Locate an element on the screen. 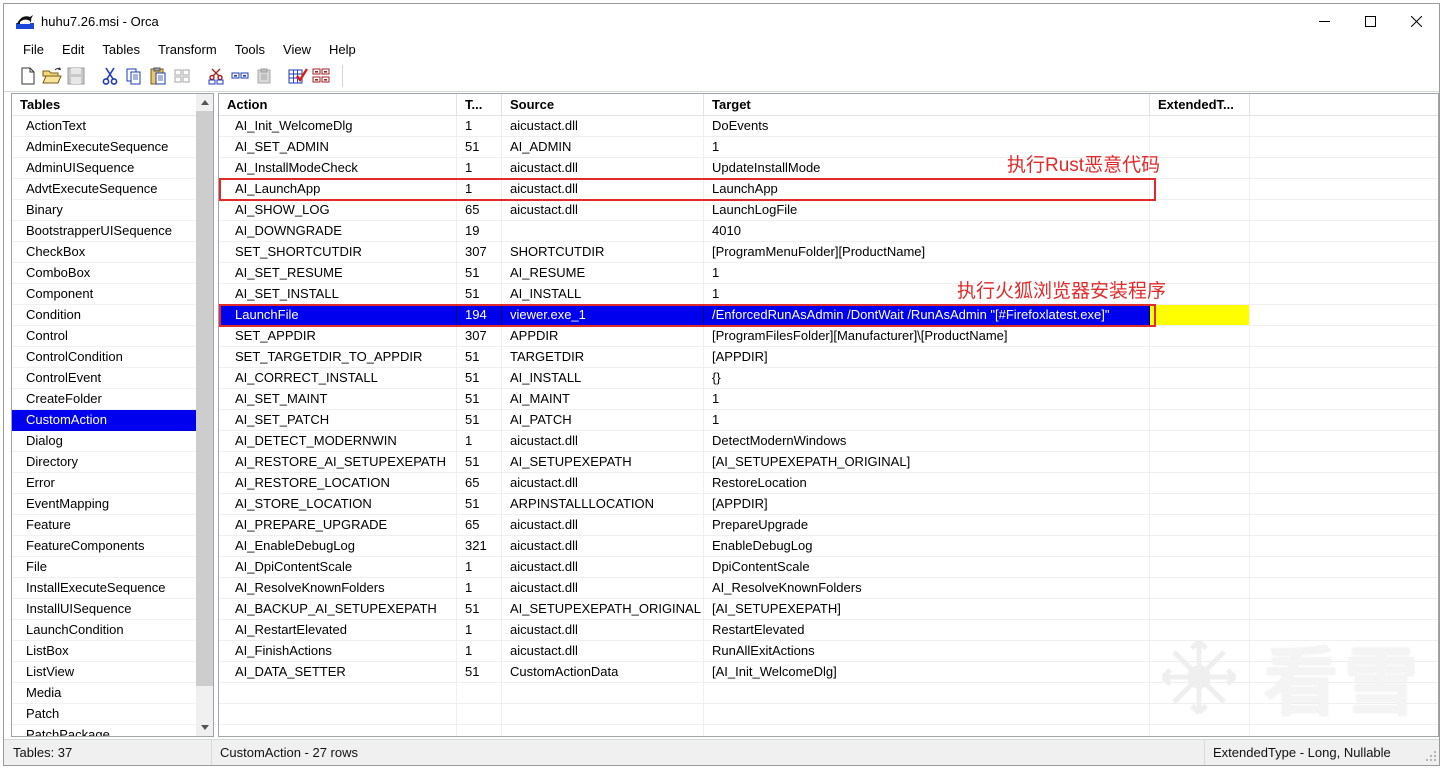 The height and width of the screenshot is (770, 1444). cell-action: AI_RESTORE_AI_SETUPEXEPATH is located at coordinates (338, 462).